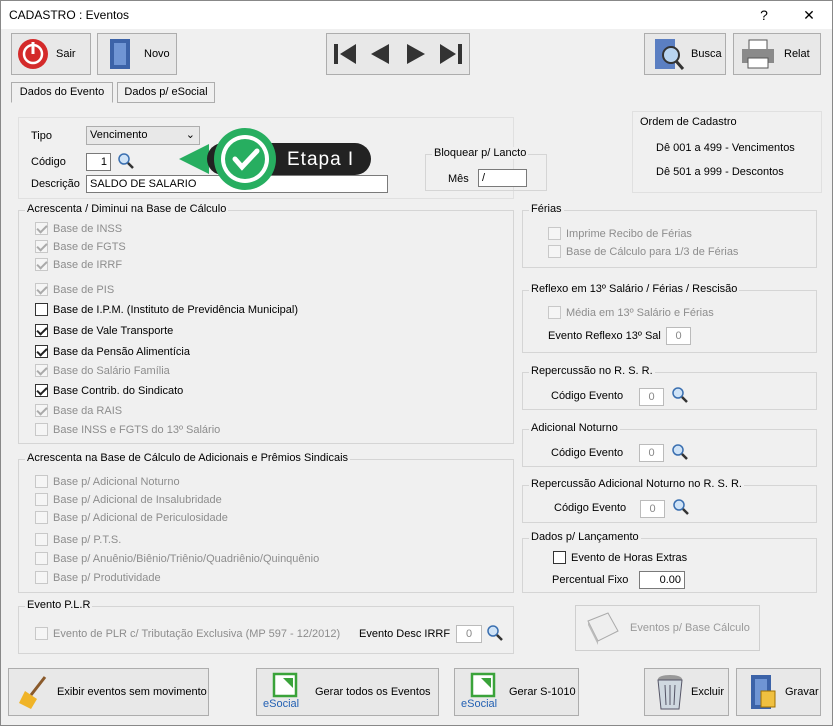 The height and width of the screenshot is (726, 833). What do you see at coordinates (51, 54) in the screenshot?
I see `sair-button: Sair` at bounding box center [51, 54].